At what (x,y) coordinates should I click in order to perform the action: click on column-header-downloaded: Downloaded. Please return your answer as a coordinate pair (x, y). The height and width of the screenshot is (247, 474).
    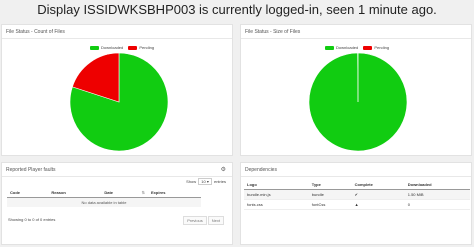
    Looking at the image, I should click on (437, 185).